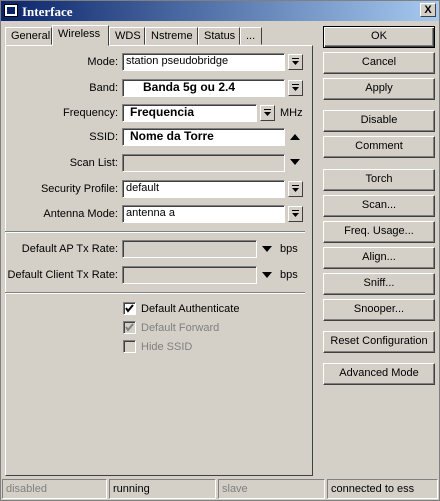 This screenshot has width=440, height=501. I want to click on window-icon, so click(11, 10).